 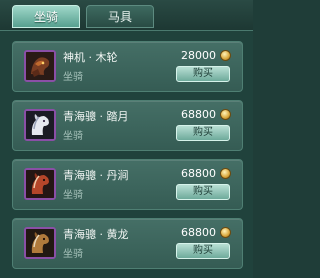 I want to click on item-name: 青海骢 · 黄龙, so click(x=96, y=234).